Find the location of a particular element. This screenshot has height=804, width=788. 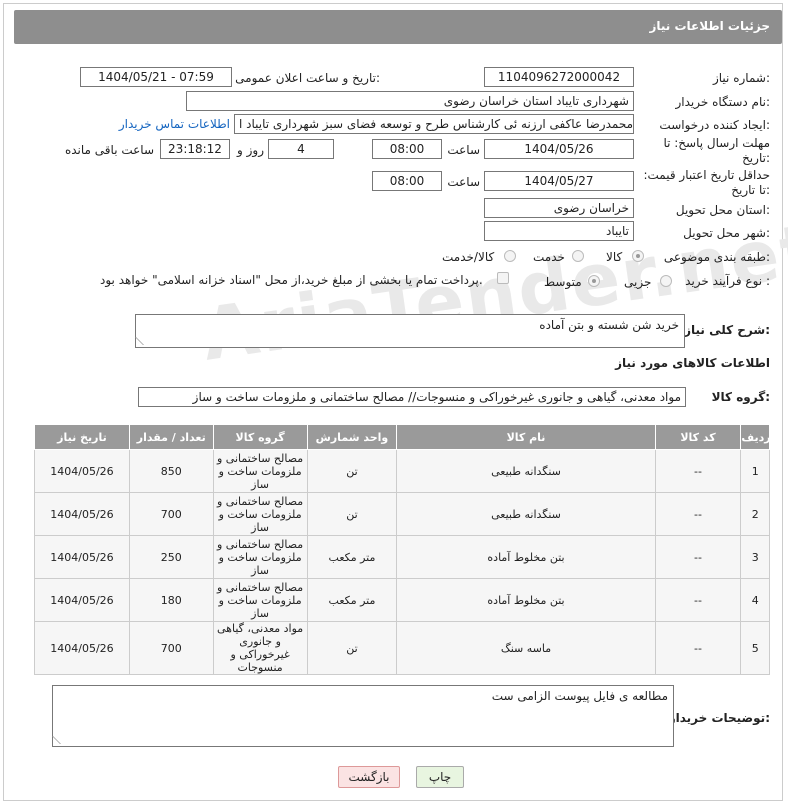

city-label: شهر محل تحویل: is located at coordinates (726, 233).